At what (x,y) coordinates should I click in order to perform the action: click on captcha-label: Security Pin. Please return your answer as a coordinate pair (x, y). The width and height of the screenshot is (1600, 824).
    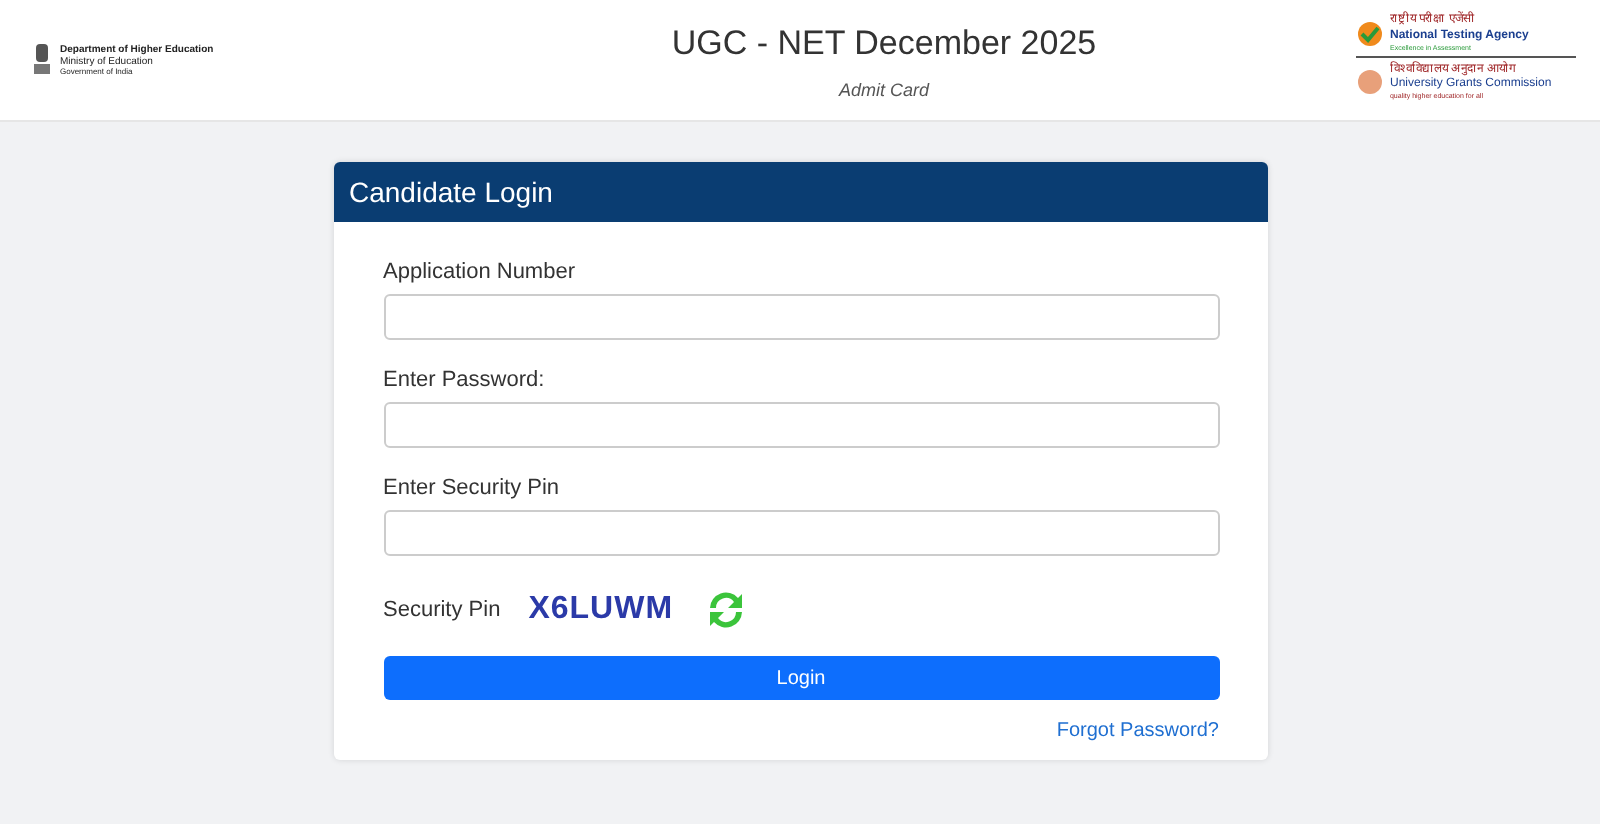
    Looking at the image, I should click on (442, 610).